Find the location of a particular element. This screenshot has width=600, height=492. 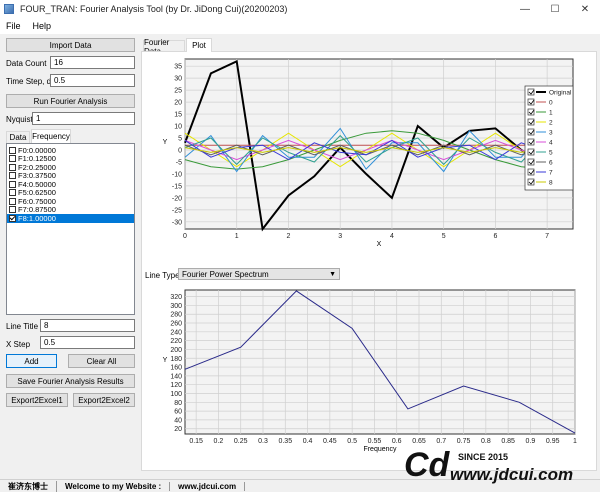

clear-all-button: Clear All is located at coordinates (101, 361).